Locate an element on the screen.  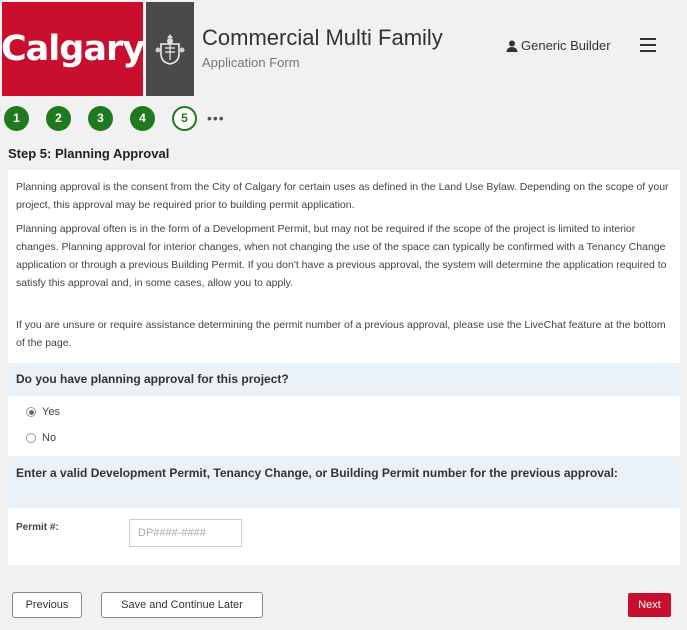
city-crest-icon is located at coordinates (170, 49).